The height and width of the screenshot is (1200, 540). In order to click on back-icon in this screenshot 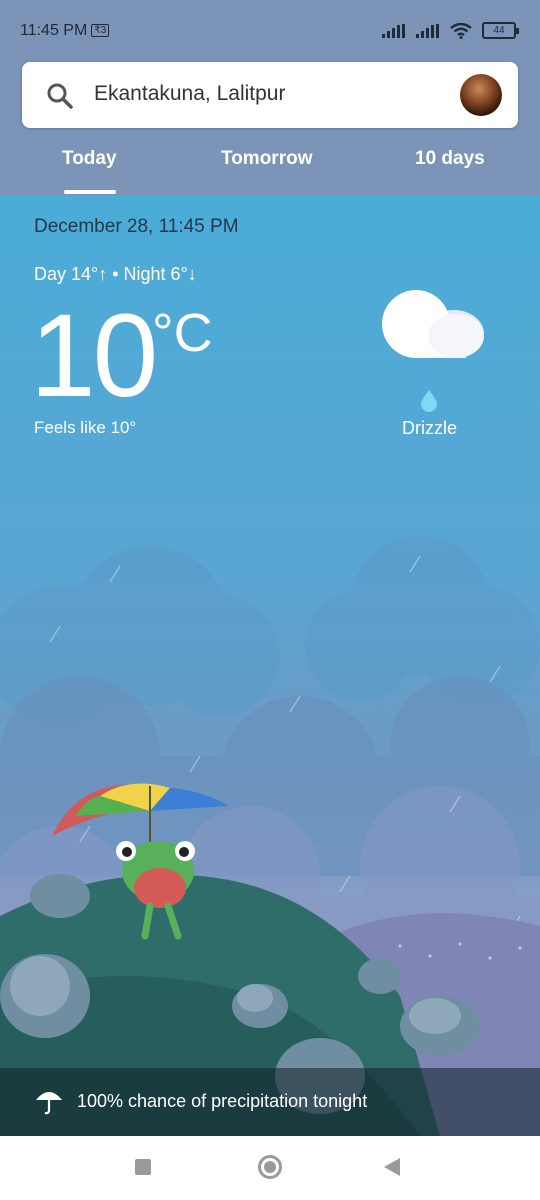, I will do `click(392, 1167)`.